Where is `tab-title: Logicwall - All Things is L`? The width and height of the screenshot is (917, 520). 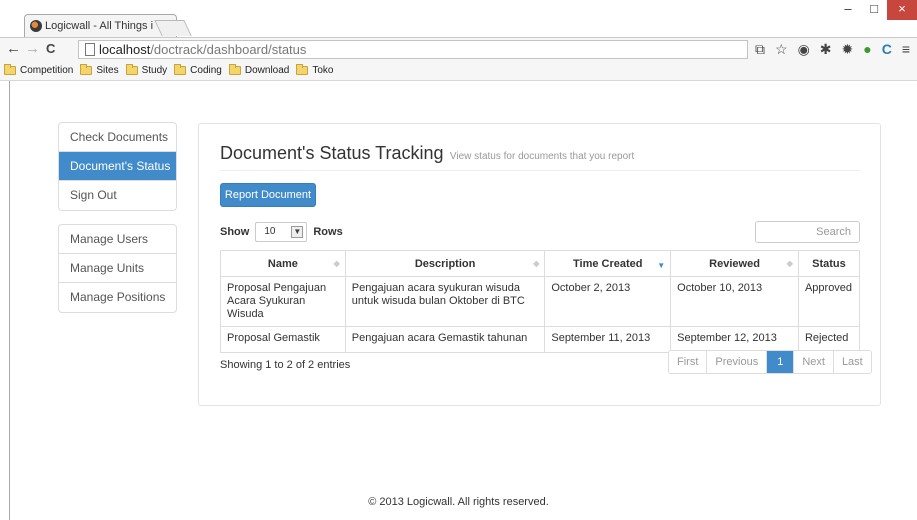
tab-title: Logicwall - All Things is L is located at coordinates (99, 26).